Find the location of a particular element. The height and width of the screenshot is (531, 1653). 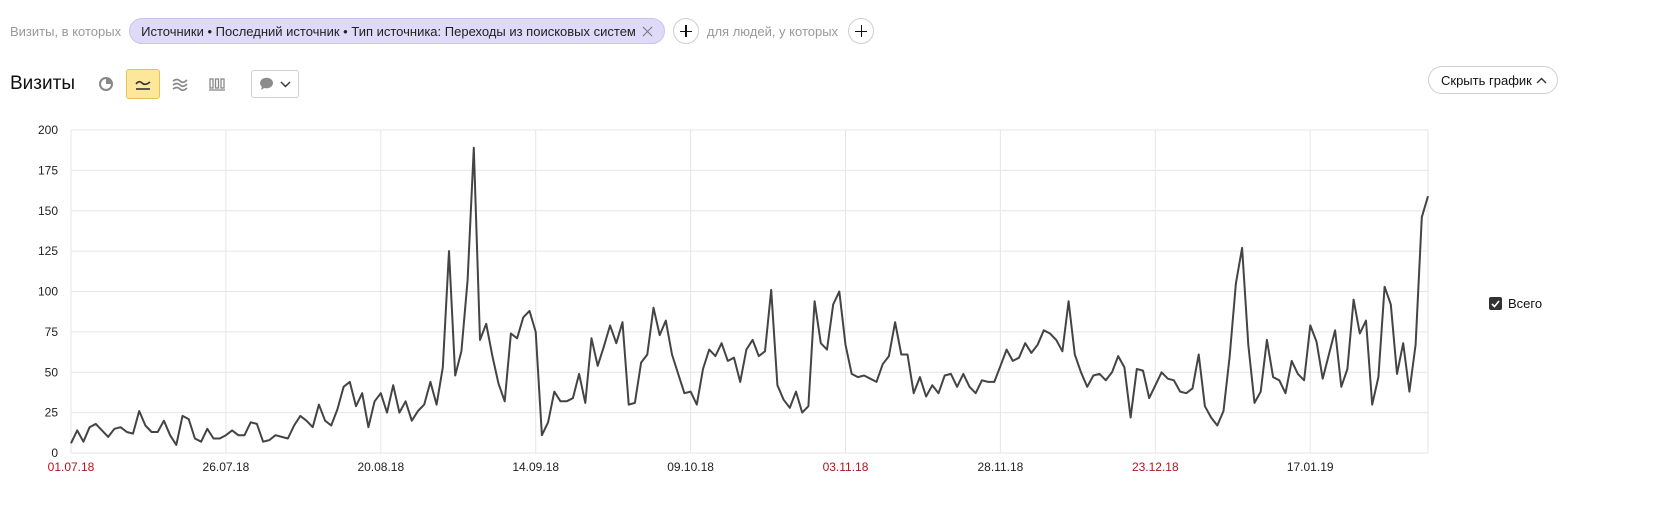

add-visit-condition-button is located at coordinates (685, 31).